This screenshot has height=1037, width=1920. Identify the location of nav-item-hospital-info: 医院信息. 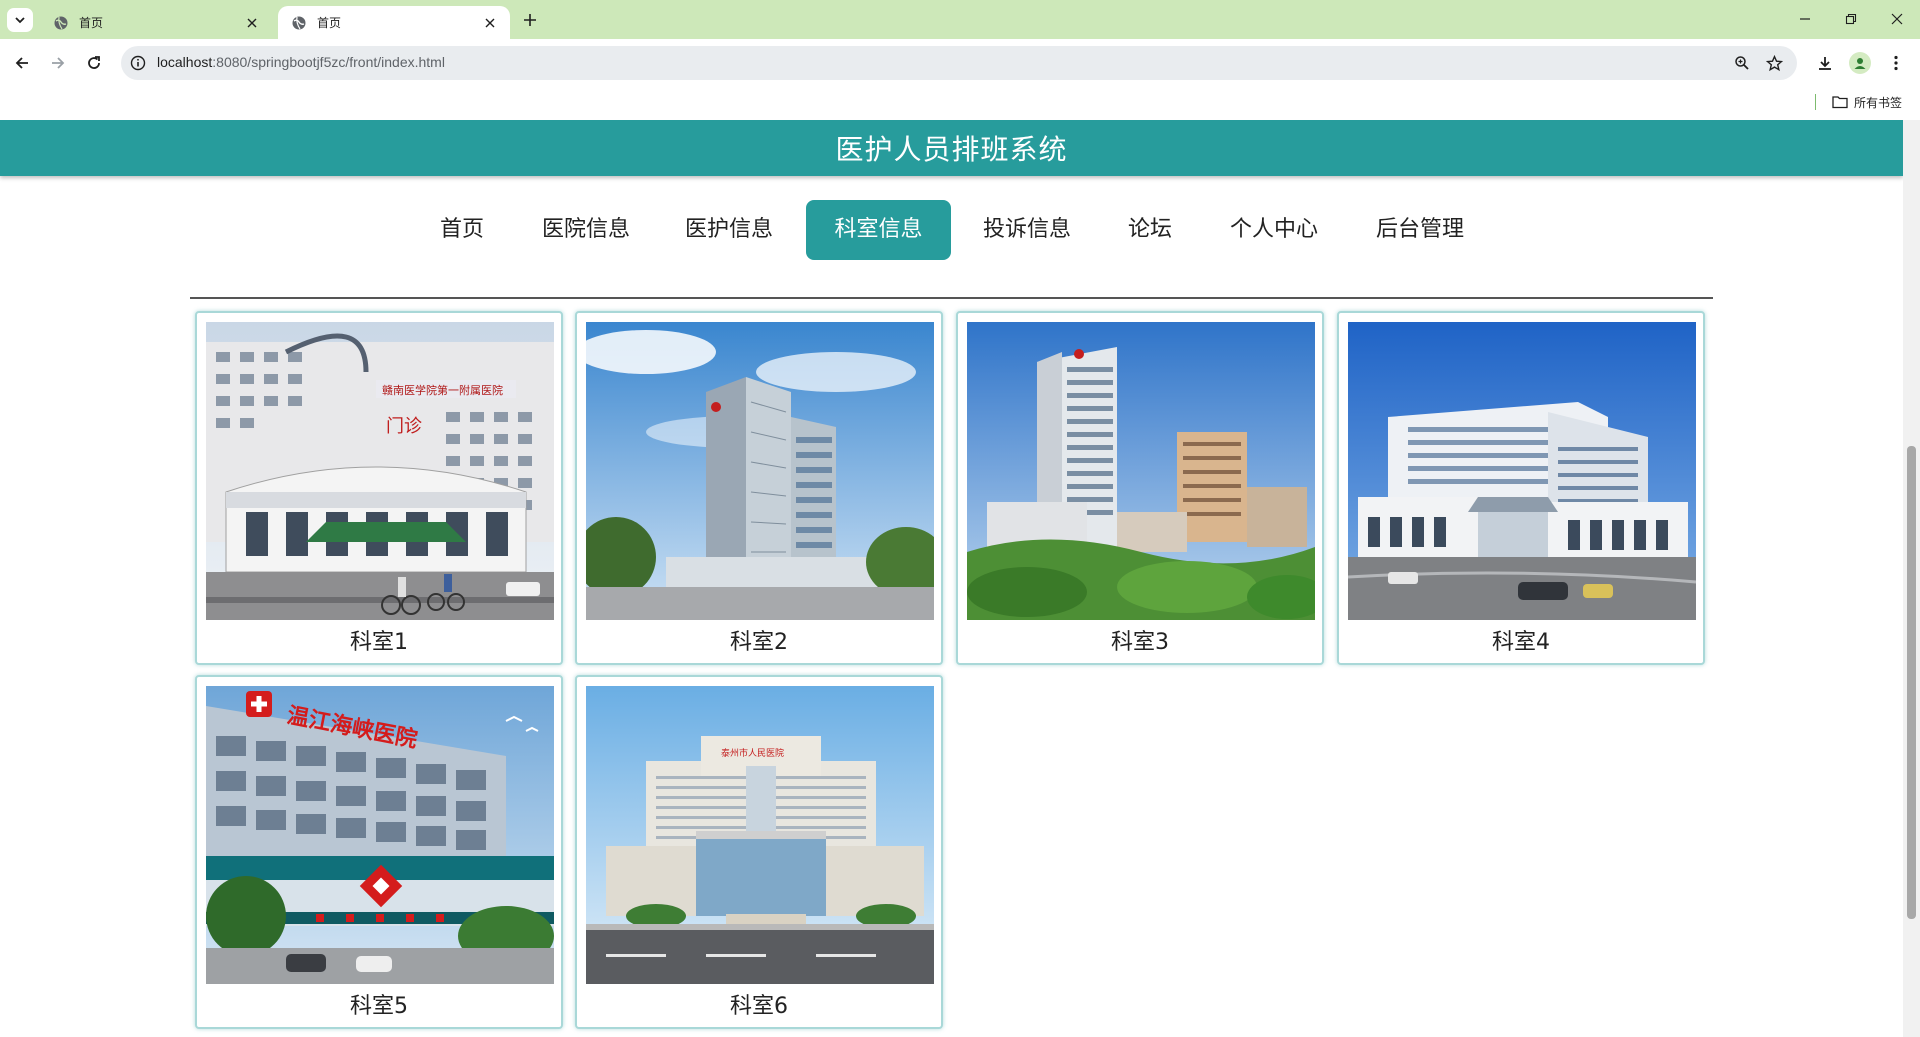
(586, 230).